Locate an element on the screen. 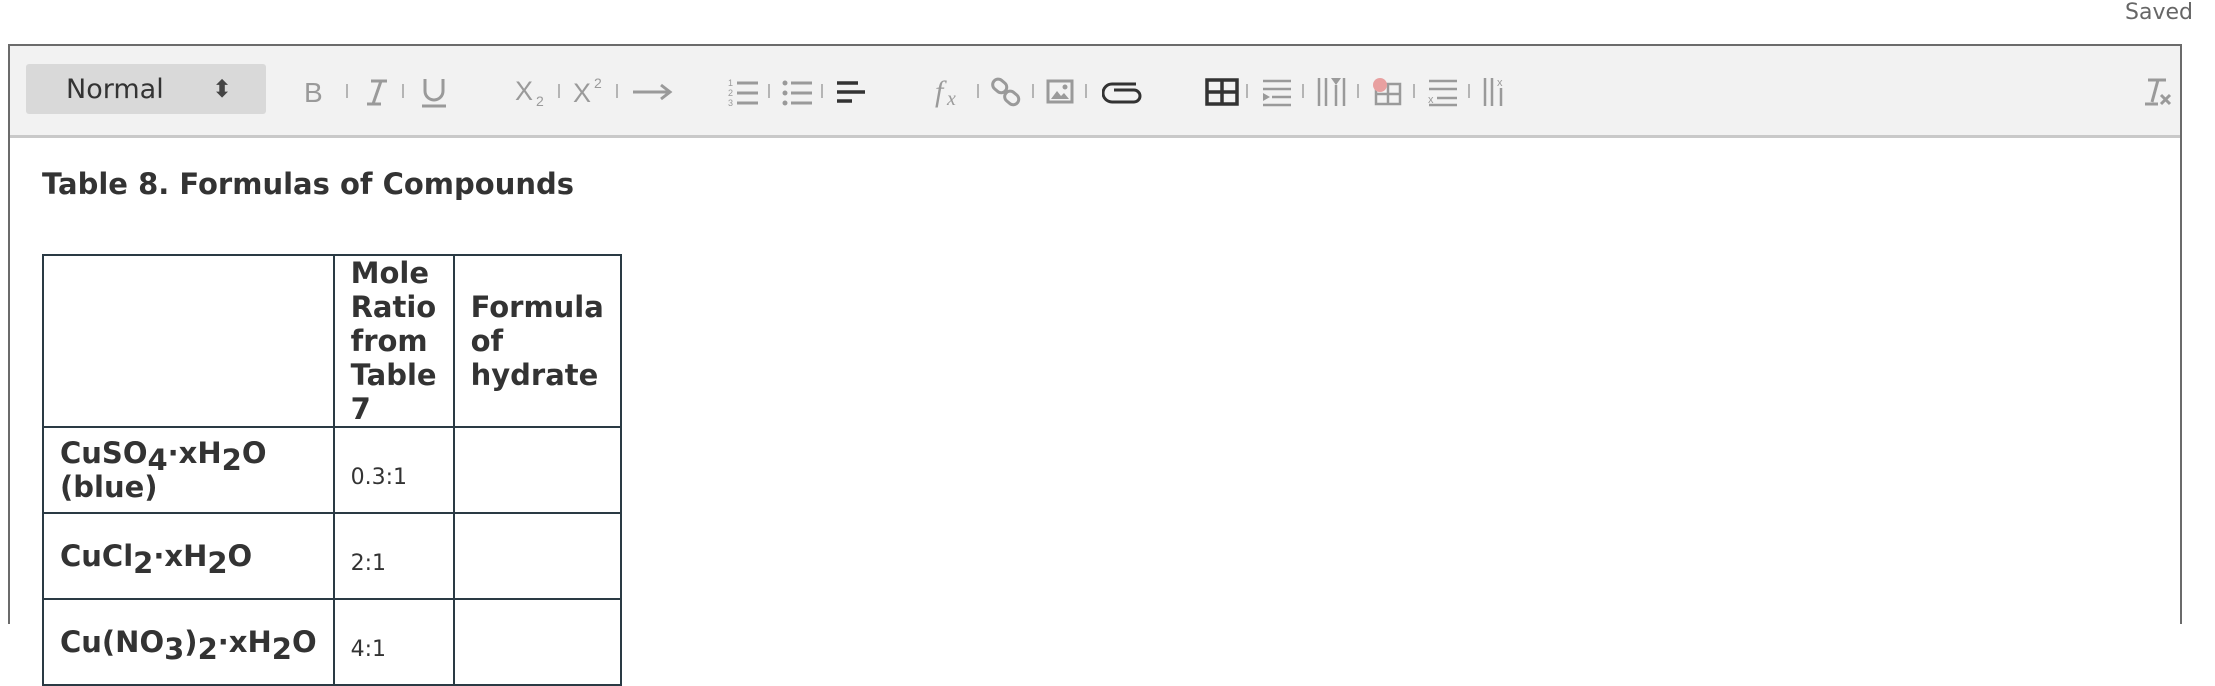  table-header-cell: Formula of hydrate is located at coordinates (537, 341).